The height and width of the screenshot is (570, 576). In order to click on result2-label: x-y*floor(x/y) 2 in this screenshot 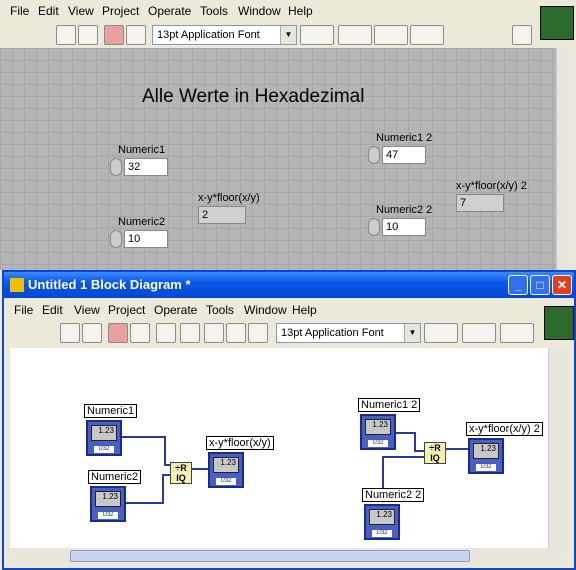, I will do `click(491, 186)`.